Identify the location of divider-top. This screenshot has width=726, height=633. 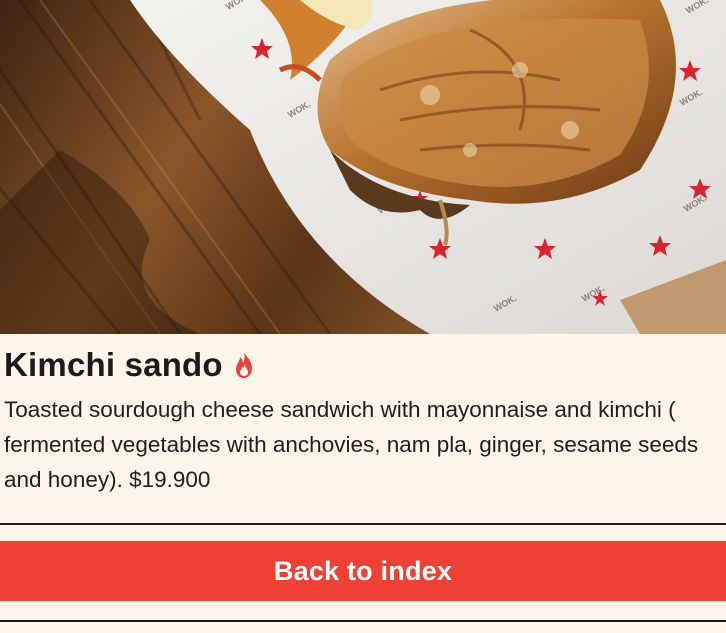
(363, 524).